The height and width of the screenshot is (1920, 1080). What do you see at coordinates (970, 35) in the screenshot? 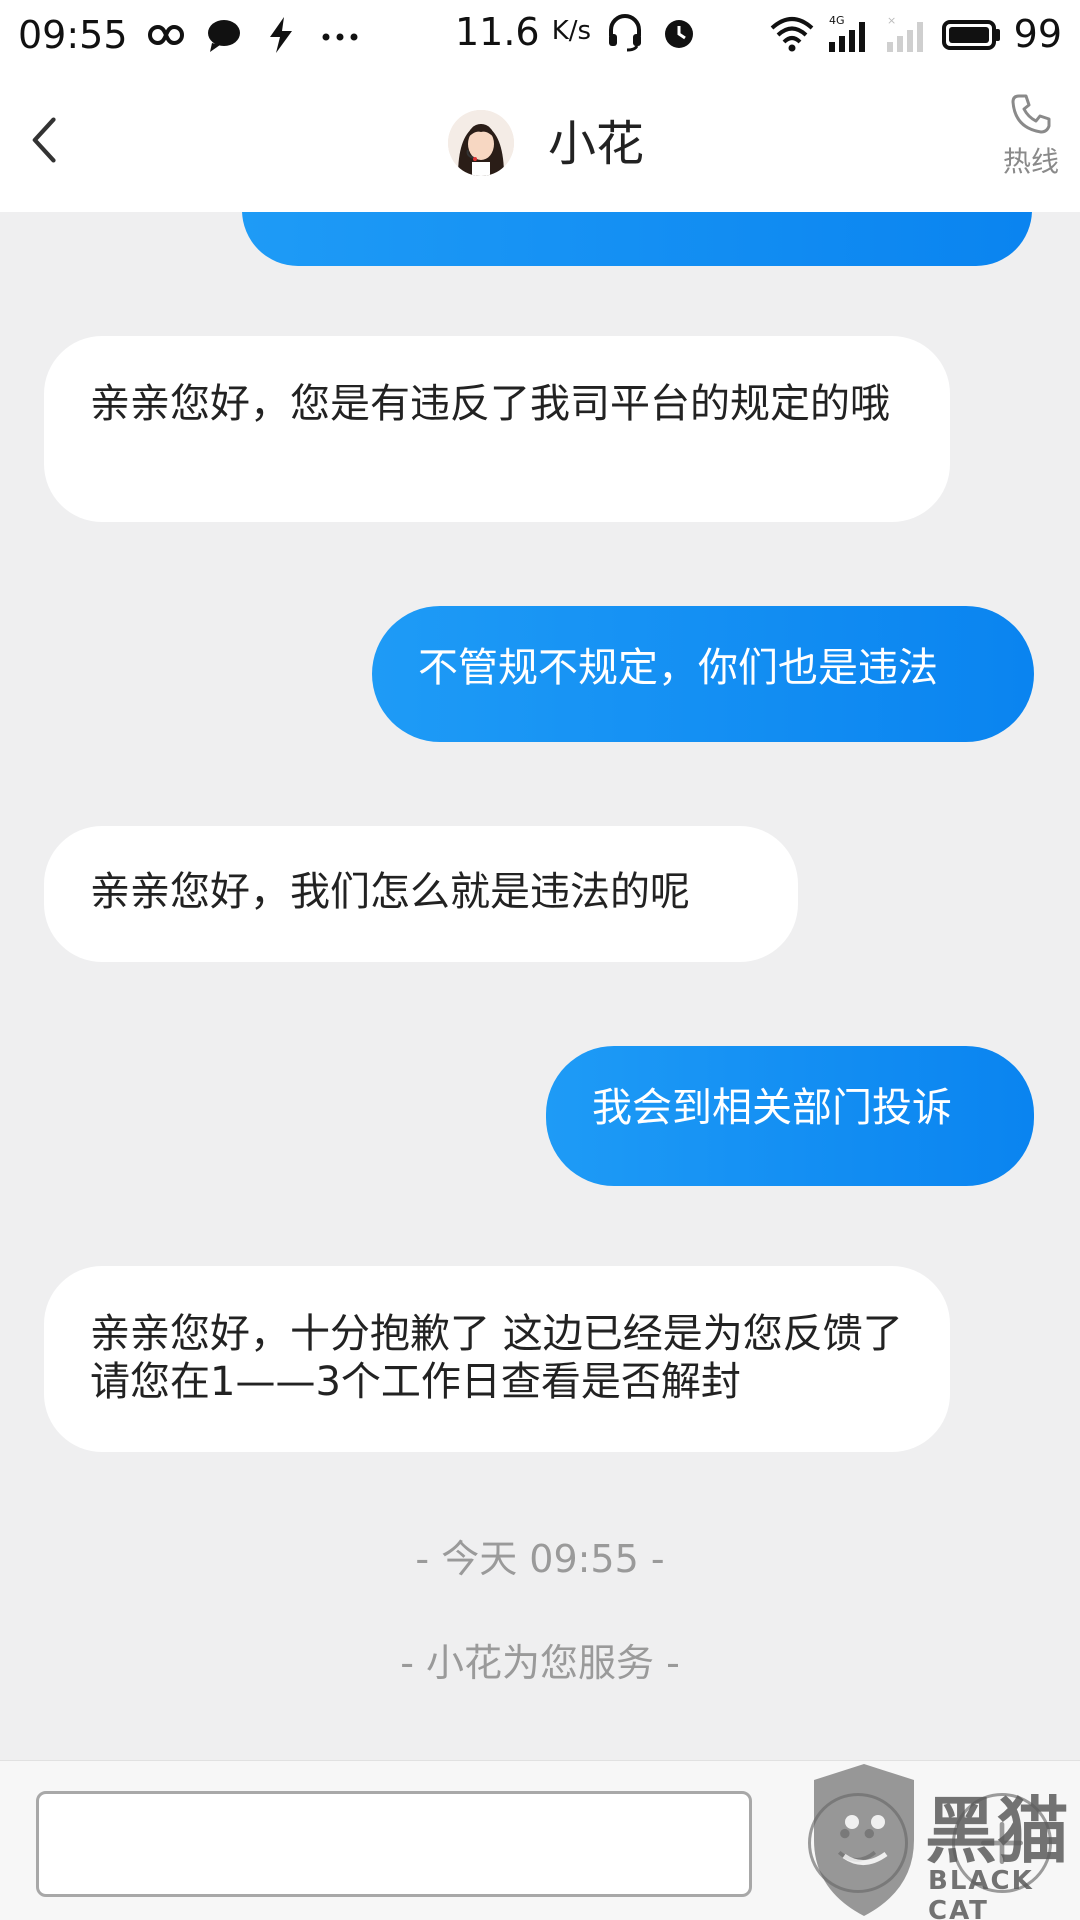
I see `battery-icon` at bounding box center [970, 35].